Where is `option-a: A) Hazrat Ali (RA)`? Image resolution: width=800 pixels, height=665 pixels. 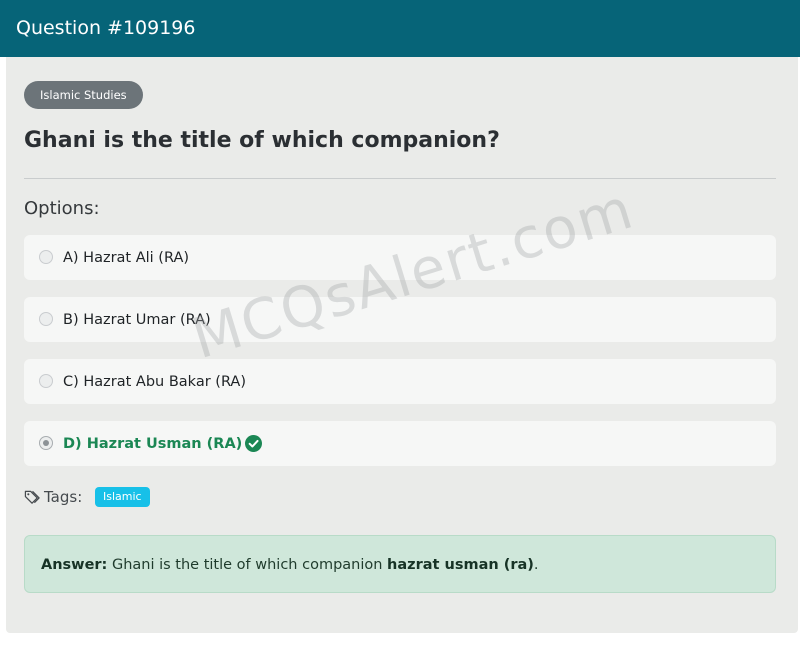
option-a: A) Hazrat Ali (RA) is located at coordinates (400, 257).